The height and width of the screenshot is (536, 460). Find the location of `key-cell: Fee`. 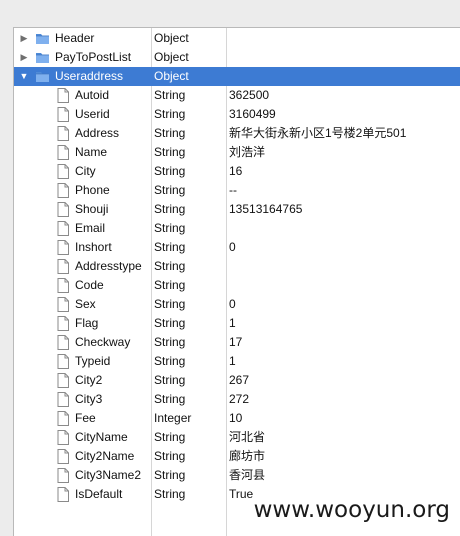

key-cell: Fee is located at coordinates (82, 418).